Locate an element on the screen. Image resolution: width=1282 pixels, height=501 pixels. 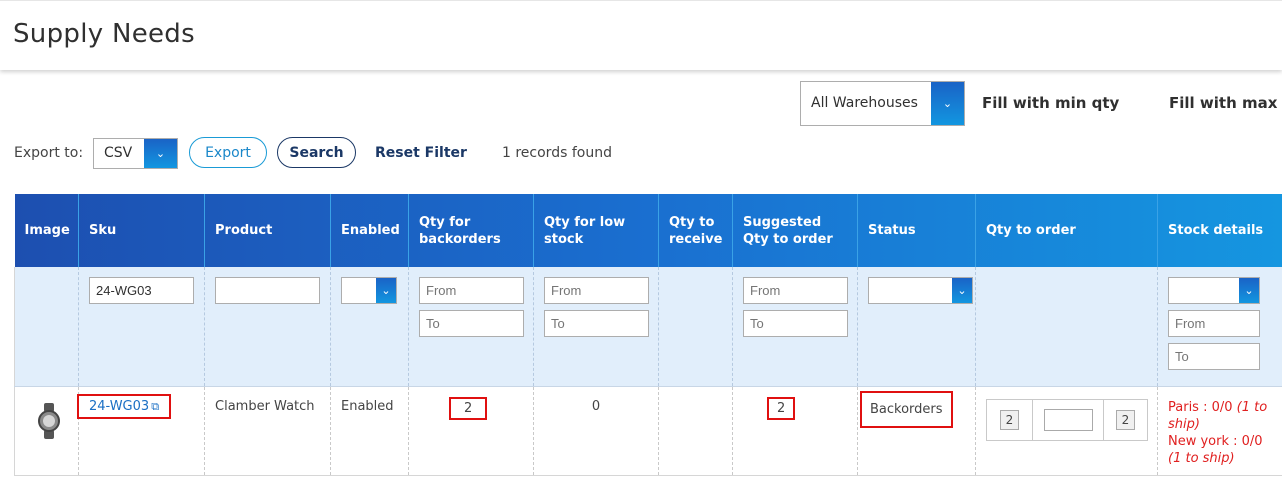
qty-to-order-control: 2 2 is located at coordinates (1067, 420).